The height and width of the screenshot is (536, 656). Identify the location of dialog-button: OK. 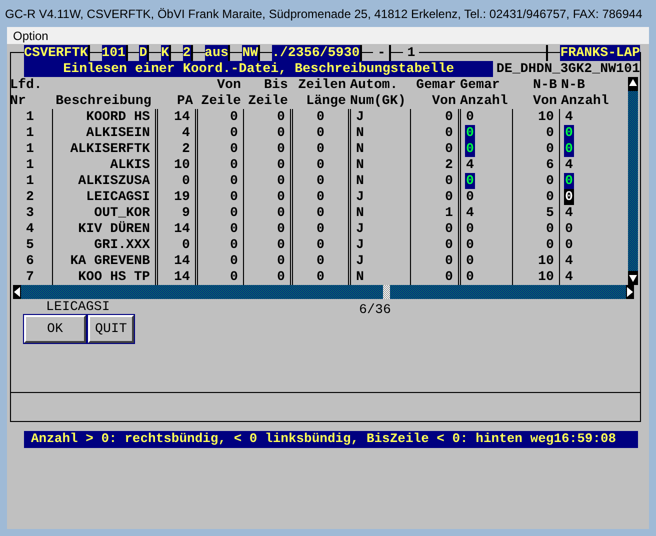
(55, 329).